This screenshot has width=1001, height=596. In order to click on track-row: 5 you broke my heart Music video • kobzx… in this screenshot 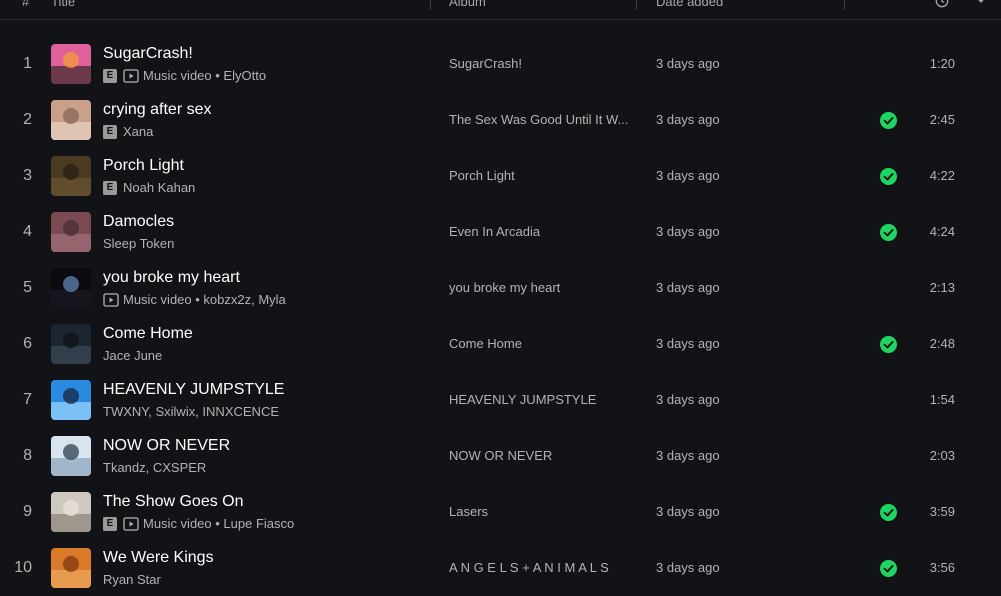, I will do `click(500, 288)`.